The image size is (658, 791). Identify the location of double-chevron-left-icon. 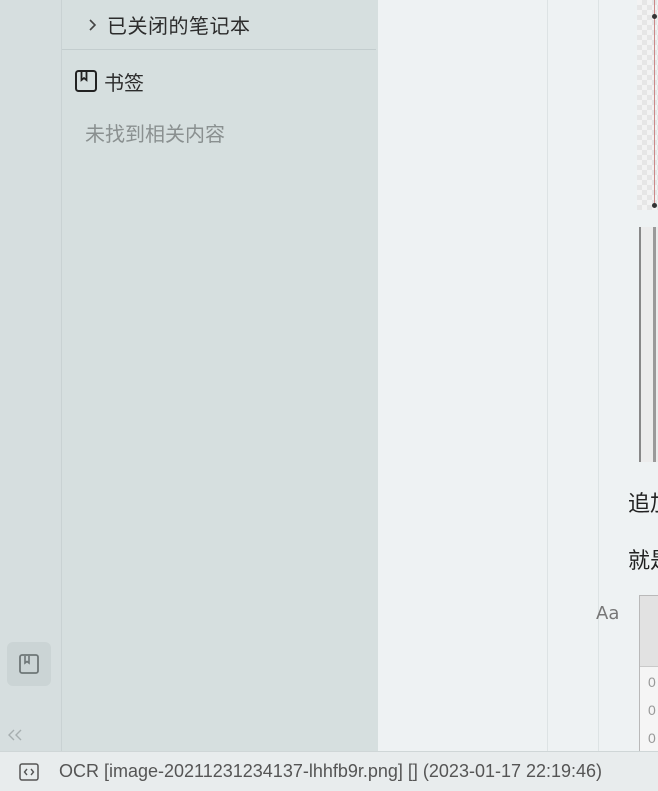
(15, 735).